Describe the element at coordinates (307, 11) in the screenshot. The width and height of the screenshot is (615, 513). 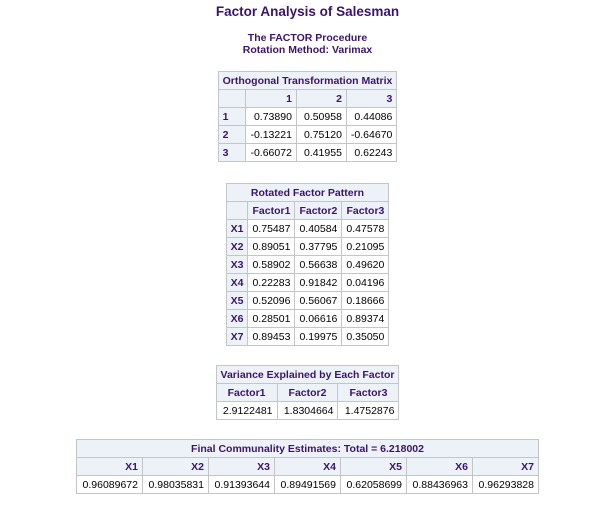
I see `report-title: Factor Analysis of Salesman` at that location.